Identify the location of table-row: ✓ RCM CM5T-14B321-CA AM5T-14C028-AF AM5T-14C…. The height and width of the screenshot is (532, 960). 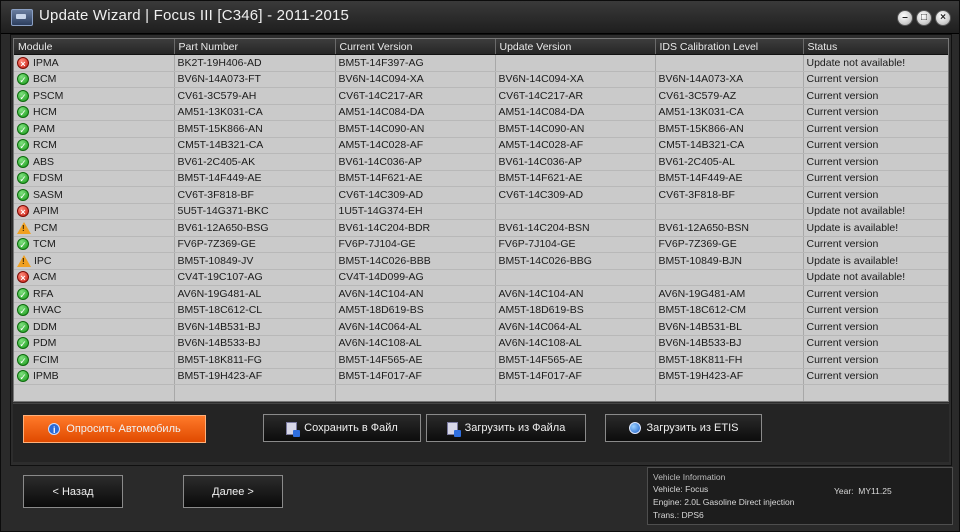
(481, 145).